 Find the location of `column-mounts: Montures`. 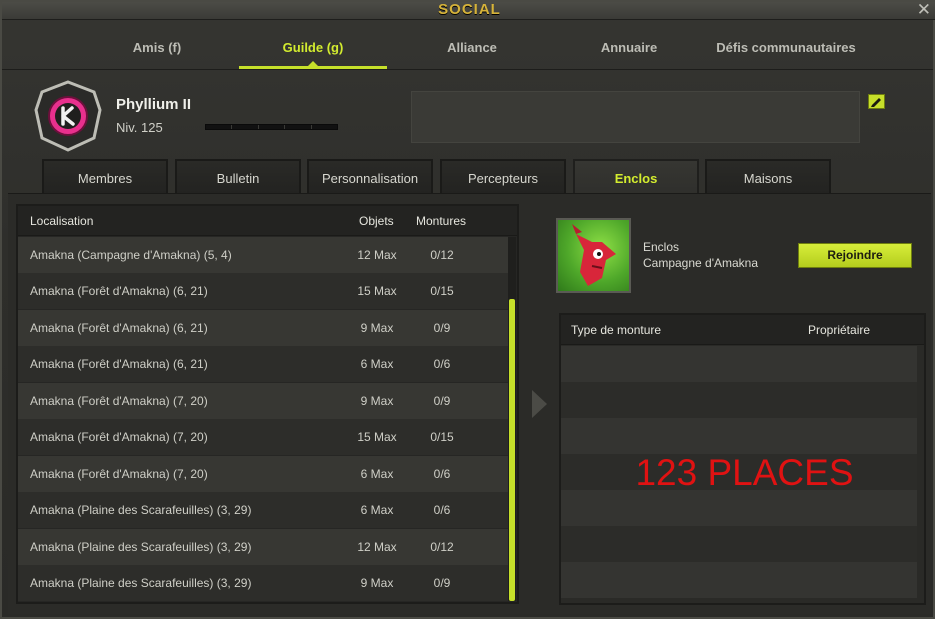

column-mounts: Montures is located at coordinates (441, 221).